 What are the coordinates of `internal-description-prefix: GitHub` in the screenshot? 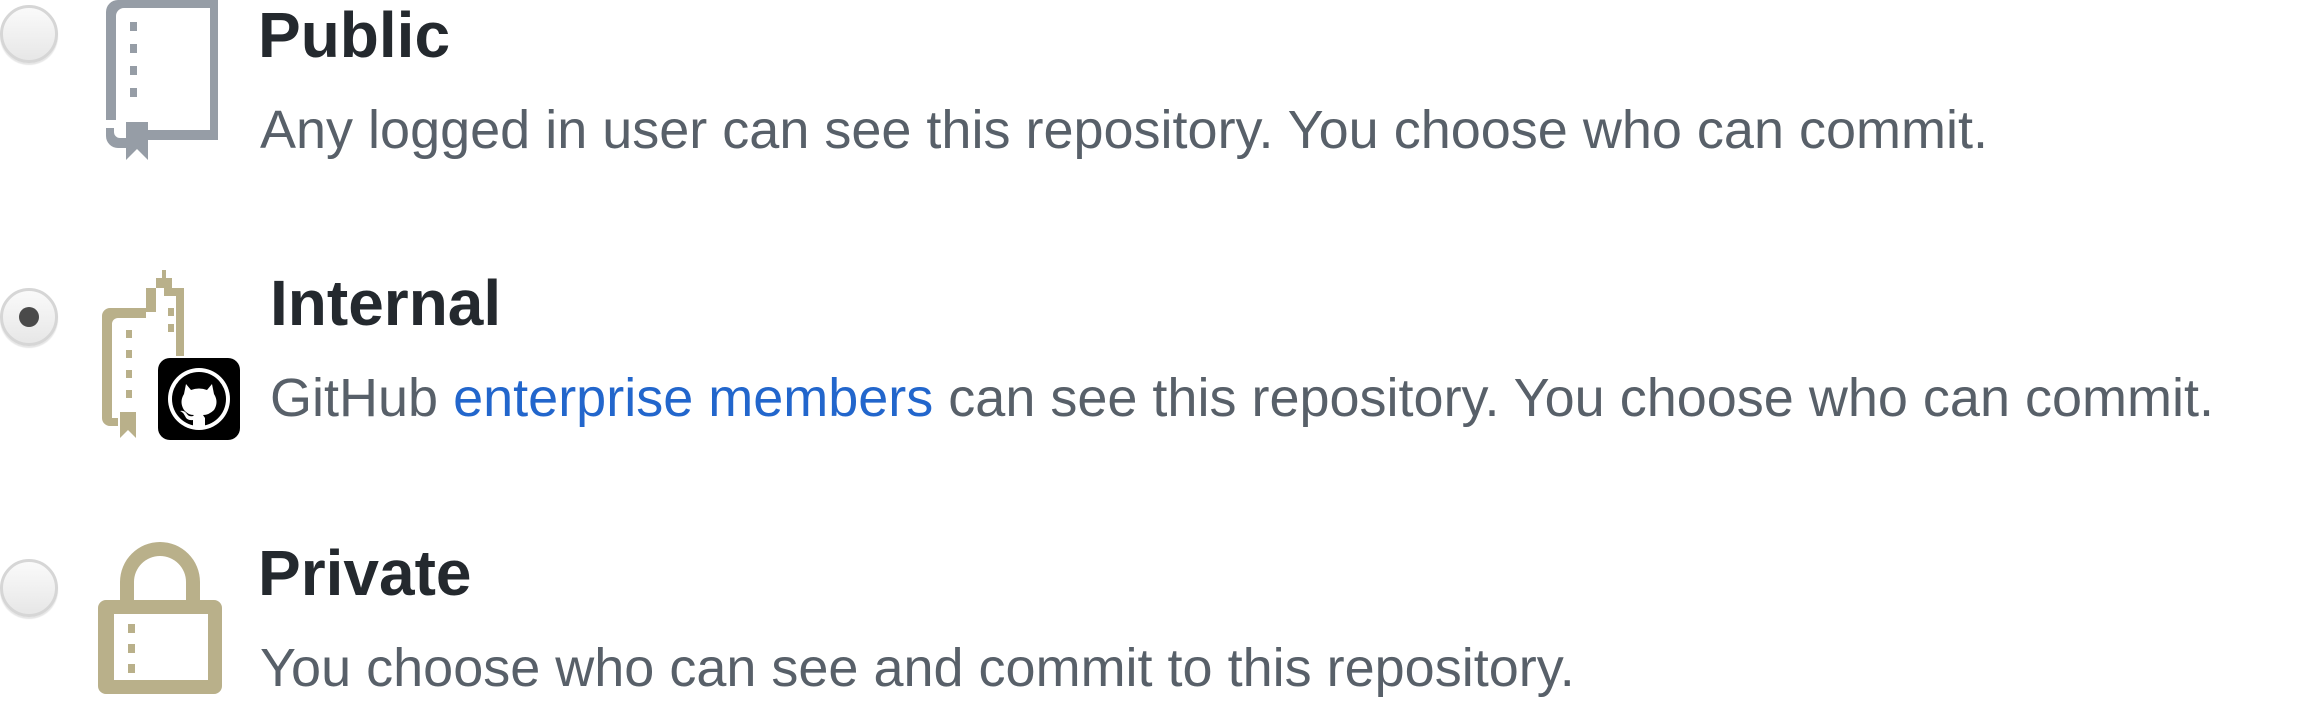 It's located at (354, 398).